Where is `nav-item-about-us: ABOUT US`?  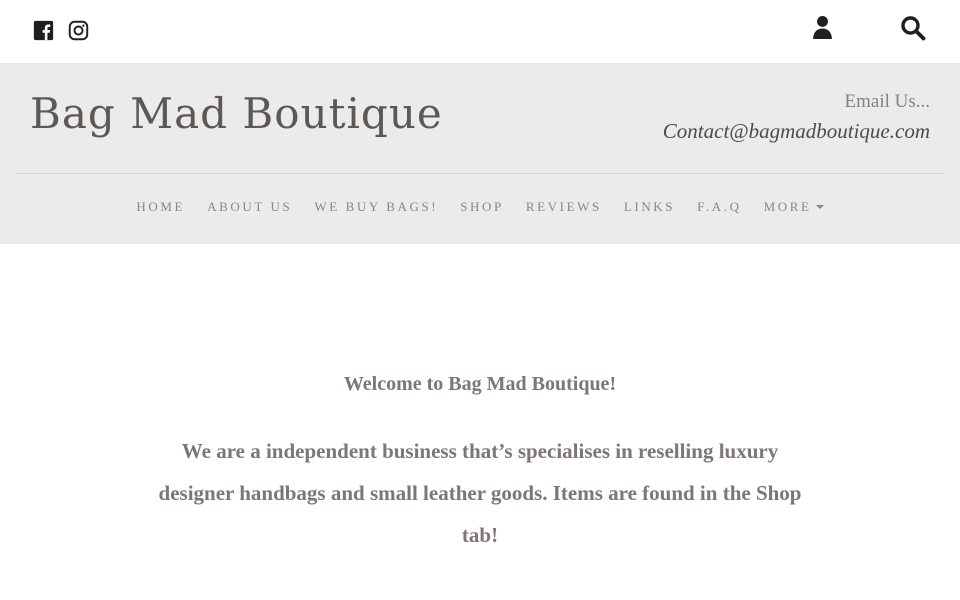
nav-item-about-us: ABOUT US is located at coordinates (249, 207).